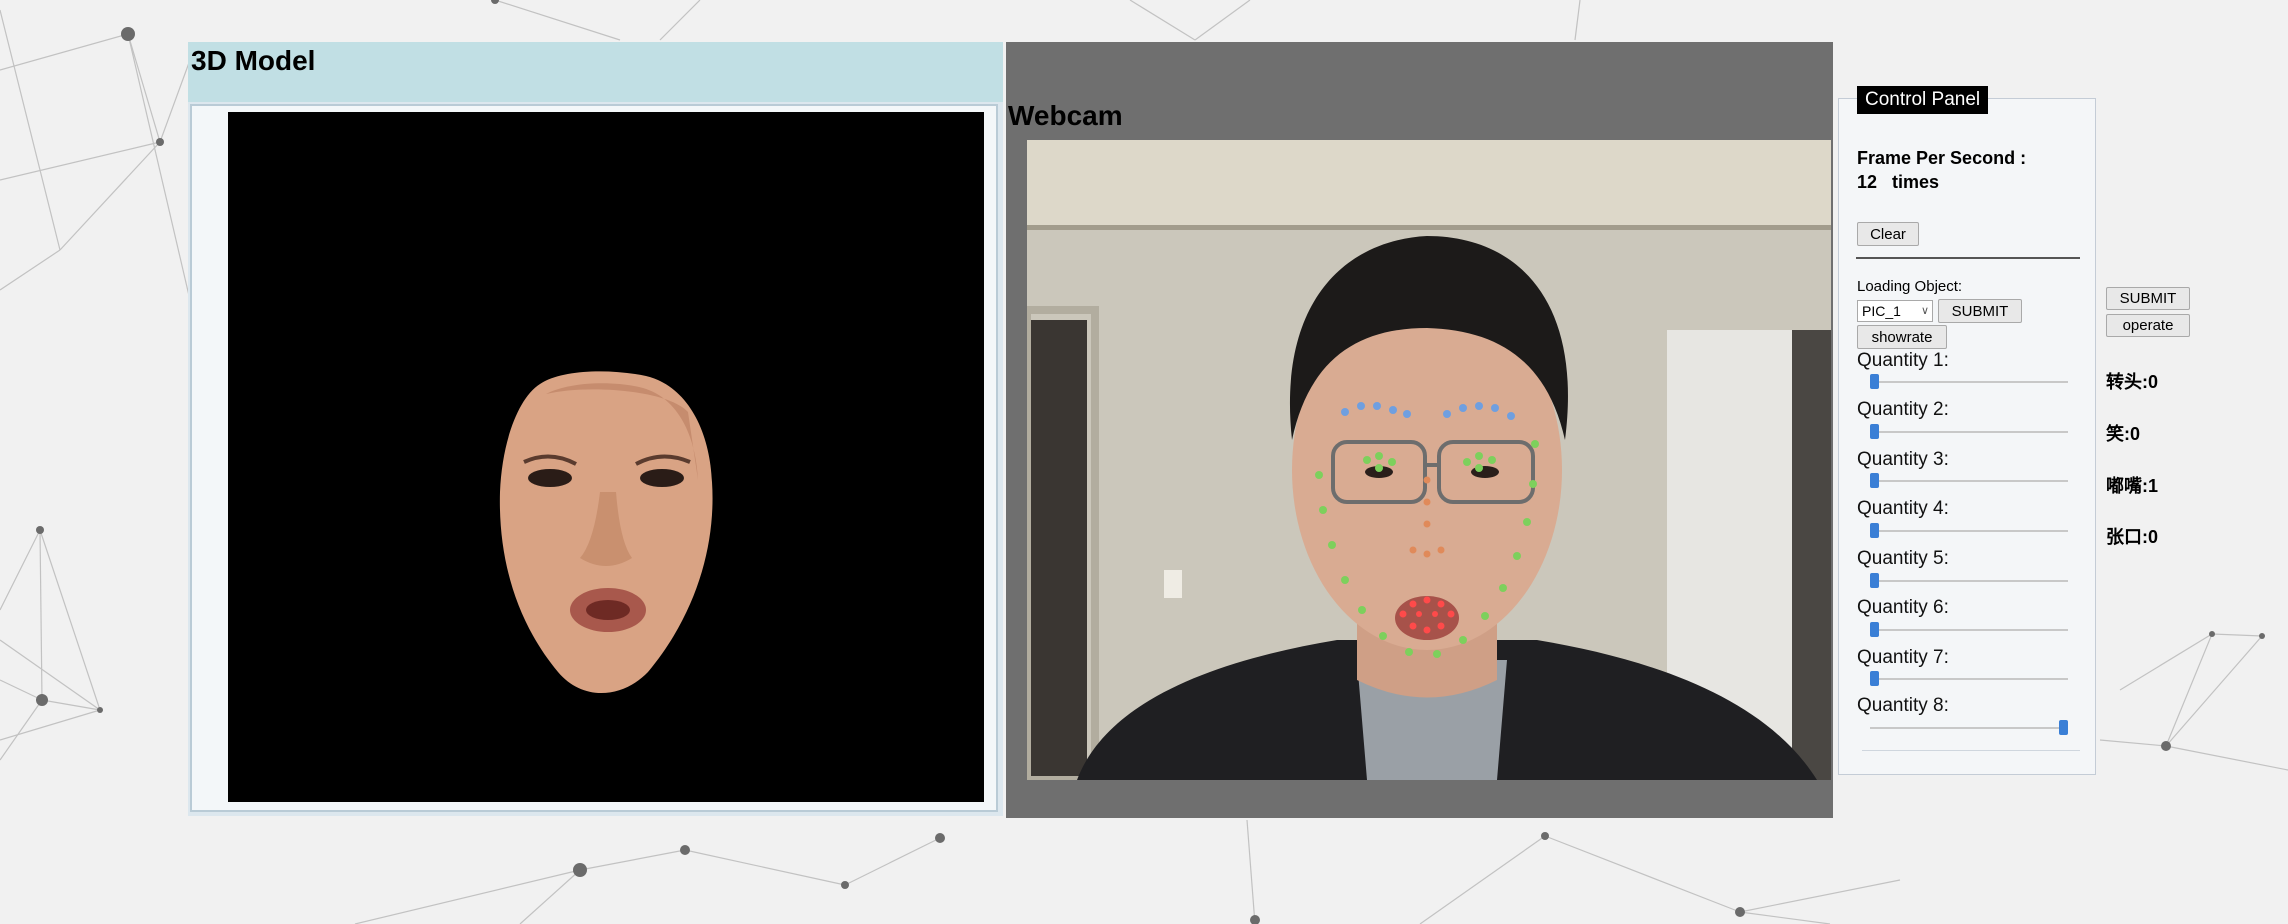 The width and height of the screenshot is (2288, 924). What do you see at coordinates (1903, 705) in the screenshot?
I see `quantity-8-label: Quantity 8:` at bounding box center [1903, 705].